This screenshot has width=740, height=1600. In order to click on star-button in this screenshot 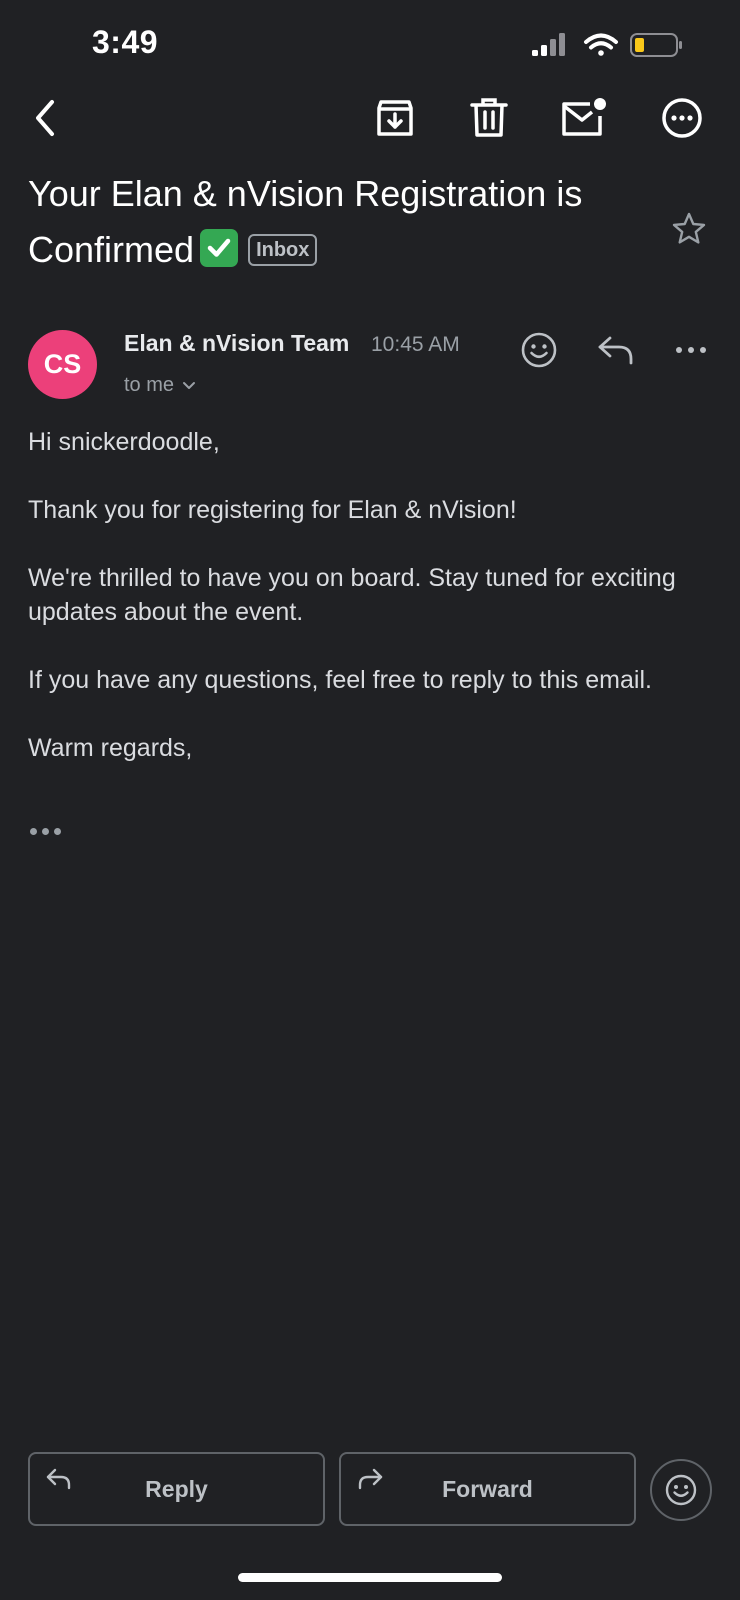, I will do `click(689, 231)`.